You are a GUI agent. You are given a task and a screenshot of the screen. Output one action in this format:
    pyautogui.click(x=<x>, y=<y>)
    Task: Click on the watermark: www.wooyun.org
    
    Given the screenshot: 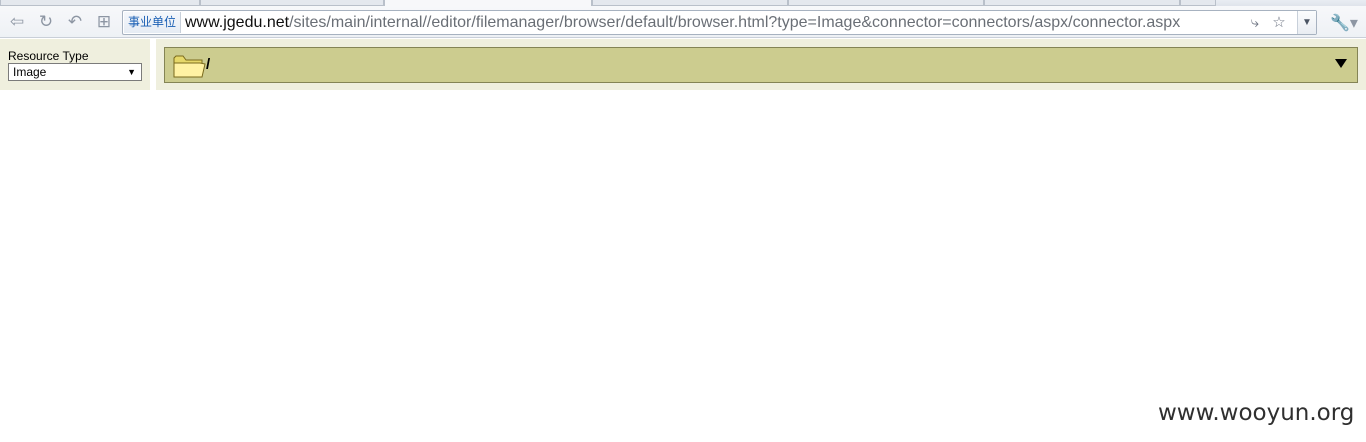 What is the action you would take?
    pyautogui.click(x=1256, y=413)
    